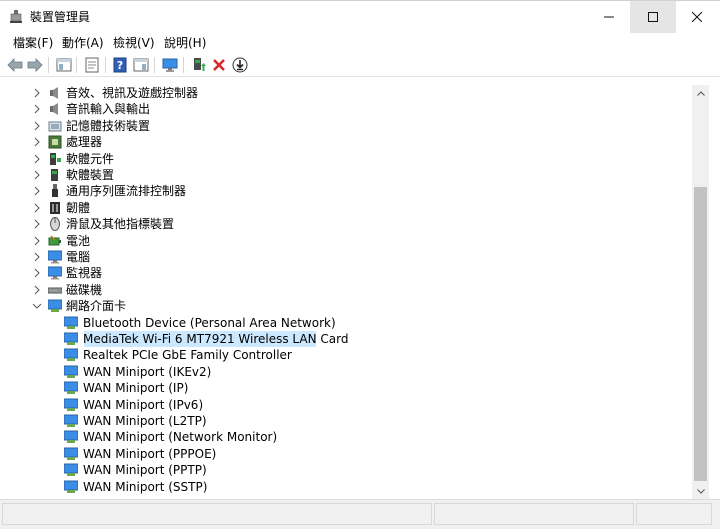  What do you see at coordinates (349, 355) in the screenshot?
I see `device-row: Realtek PCIe GbE Family Controller` at bounding box center [349, 355].